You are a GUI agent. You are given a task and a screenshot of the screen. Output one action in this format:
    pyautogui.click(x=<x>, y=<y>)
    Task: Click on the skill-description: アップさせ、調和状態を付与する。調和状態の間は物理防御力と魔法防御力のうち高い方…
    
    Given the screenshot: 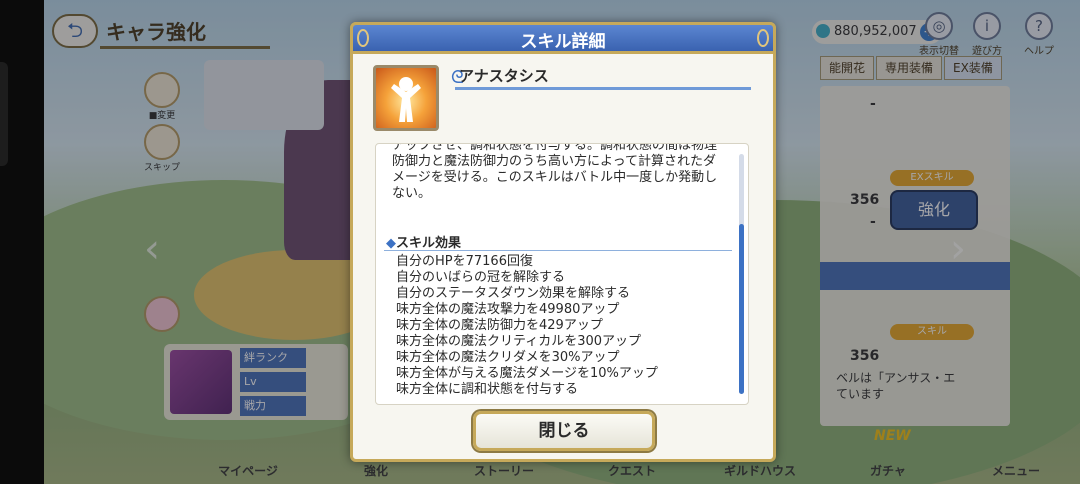 What is the action you would take?
    pyautogui.click(x=555, y=172)
    